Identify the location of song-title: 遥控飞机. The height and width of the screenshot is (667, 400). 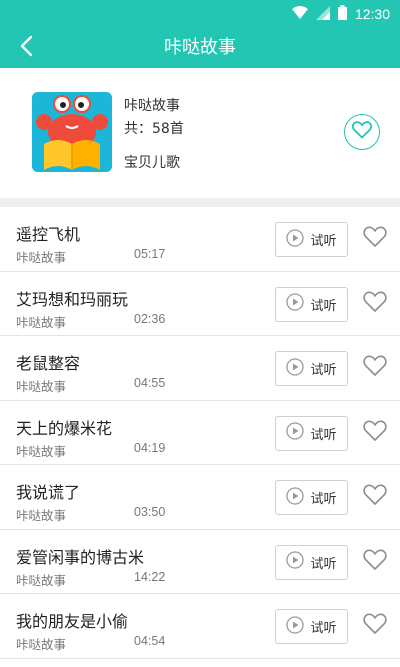
(48, 234).